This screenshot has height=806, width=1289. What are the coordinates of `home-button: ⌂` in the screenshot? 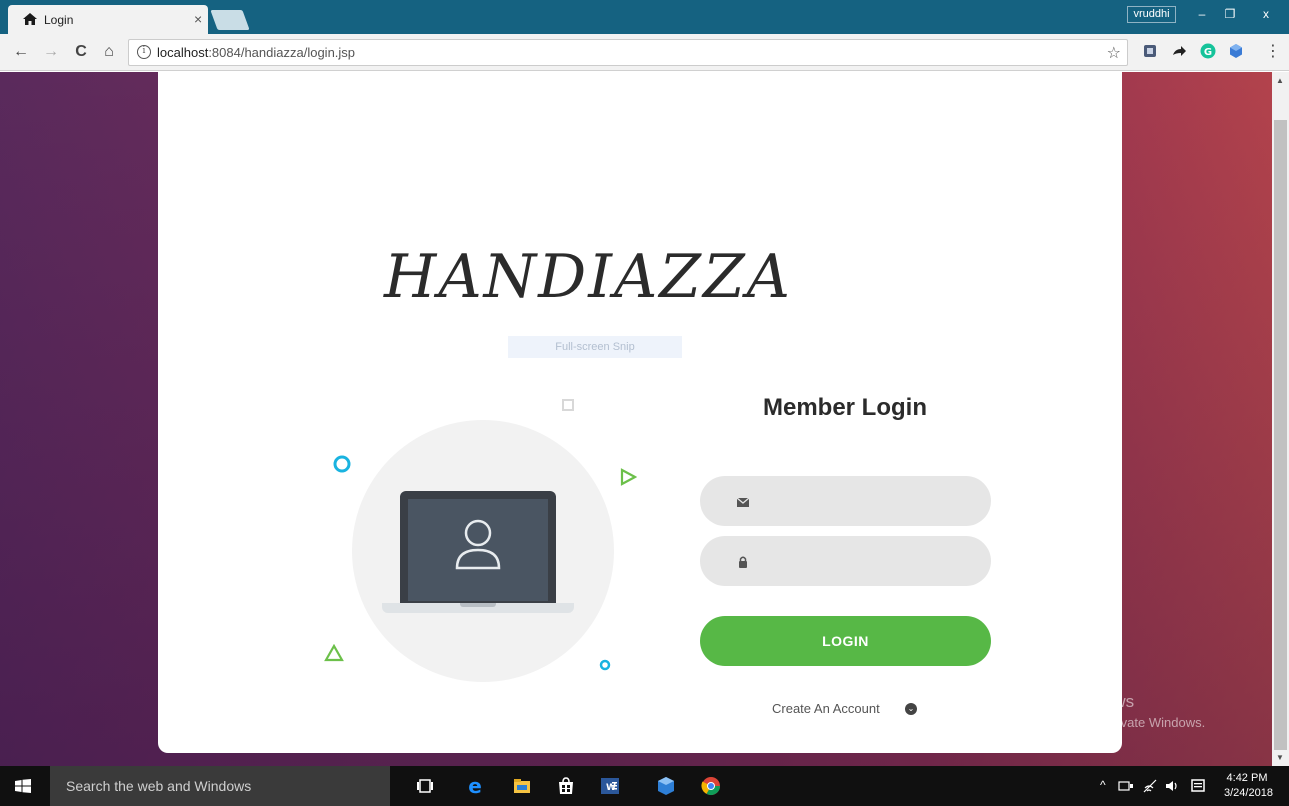 It's located at (109, 52).